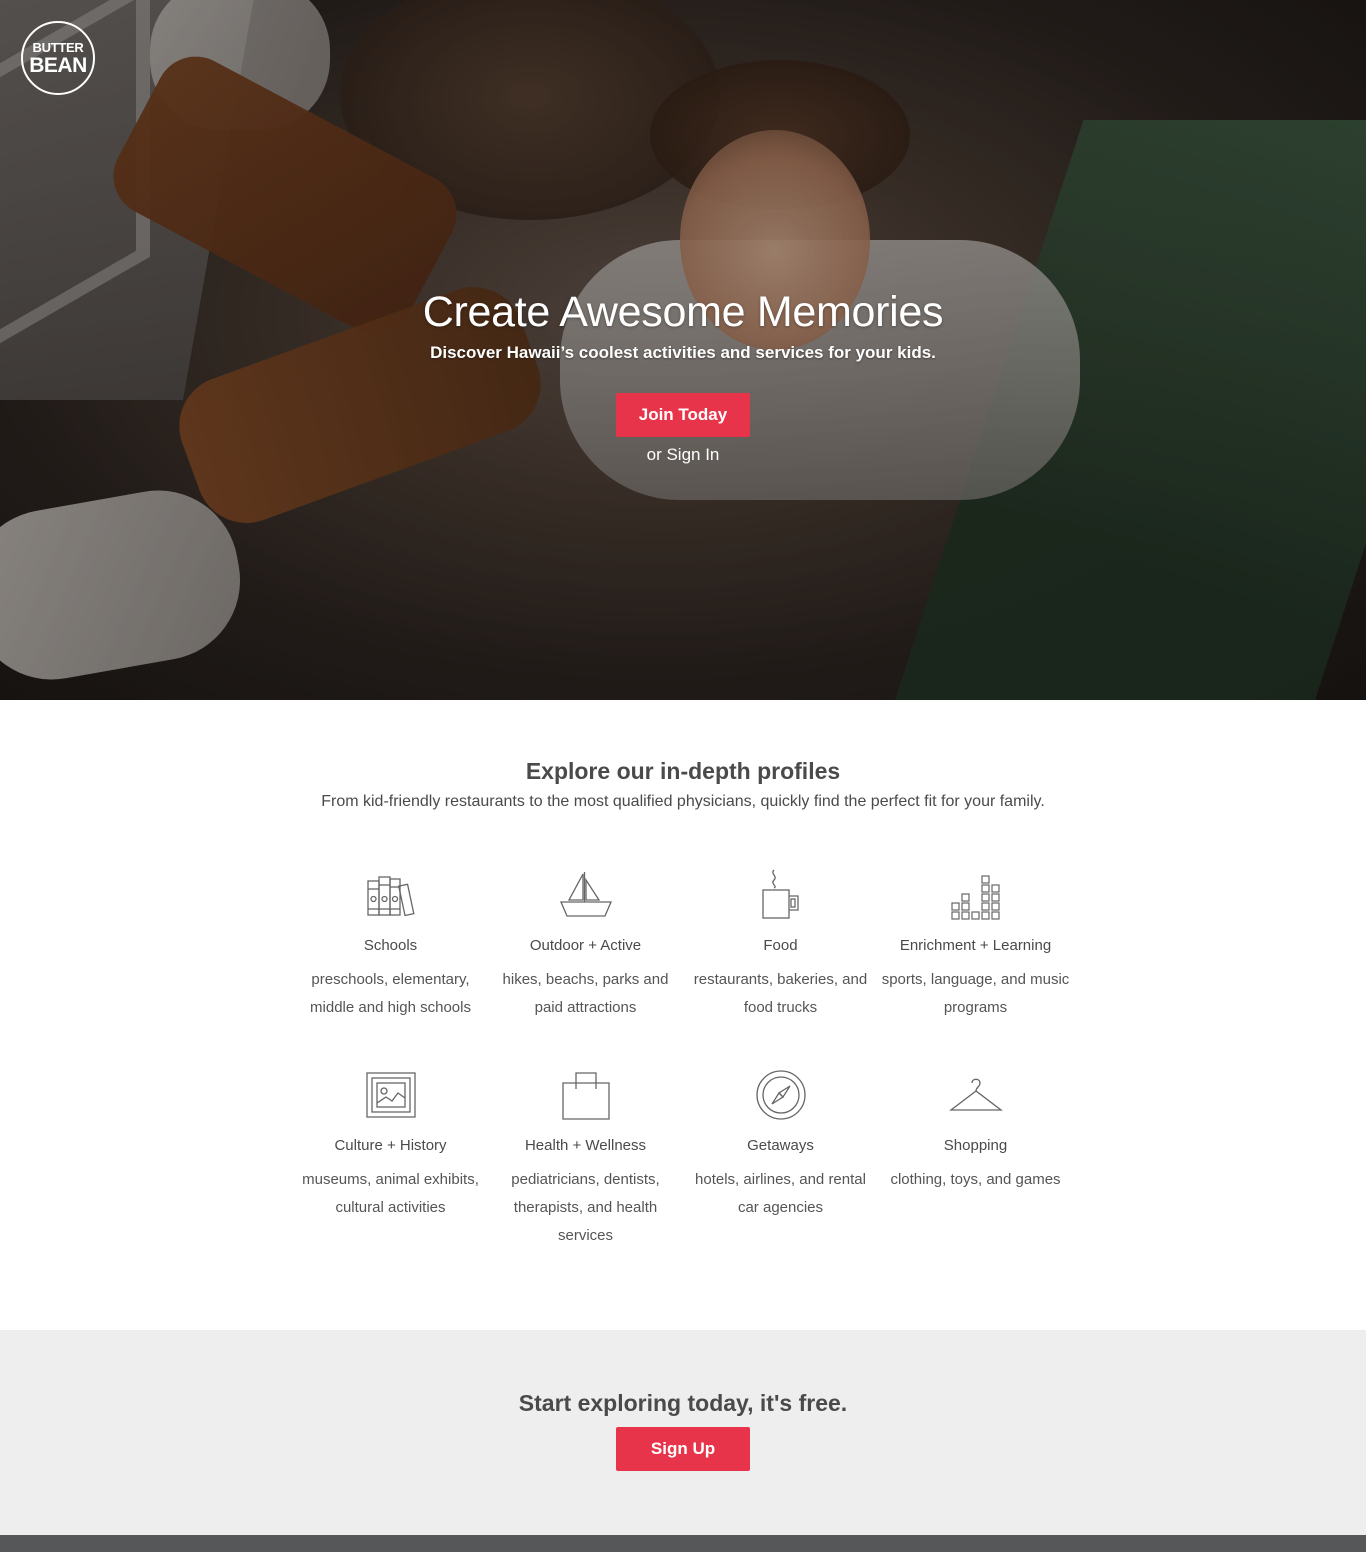 This screenshot has width=1366, height=1552. Describe the element at coordinates (390, 895) in the screenshot. I see `books-icon` at that location.